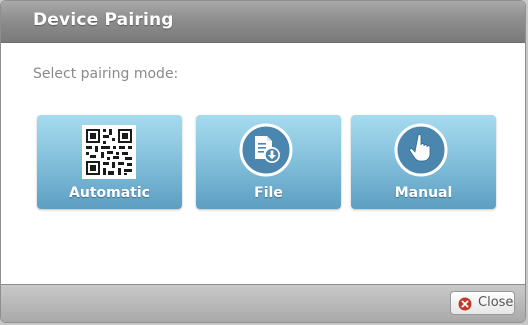 This screenshot has height=325, width=528. I want to click on file-download-icon, so click(266, 150).